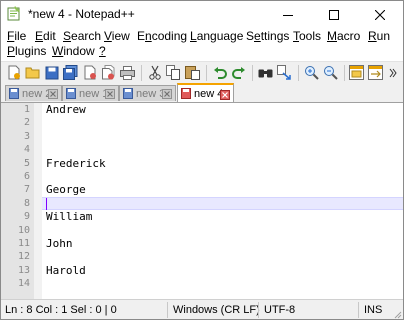  Describe the element at coordinates (202, 256) in the screenshot. I see `editor-line: 12` at that location.